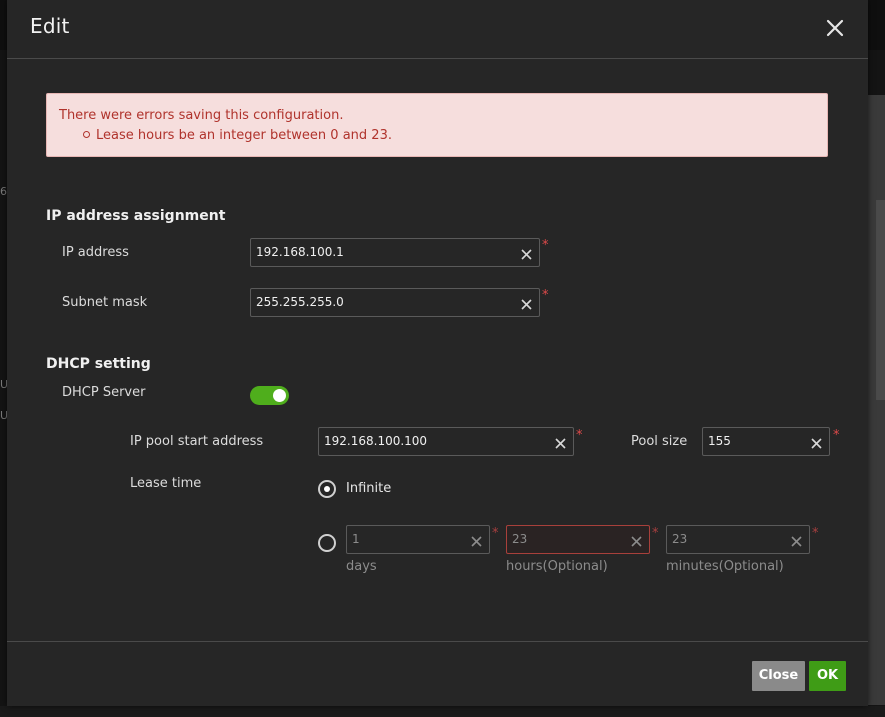 This screenshot has height=717, width=885. Describe the element at coordinates (327, 543) in the screenshot. I see `lease-custom-radio` at that location.